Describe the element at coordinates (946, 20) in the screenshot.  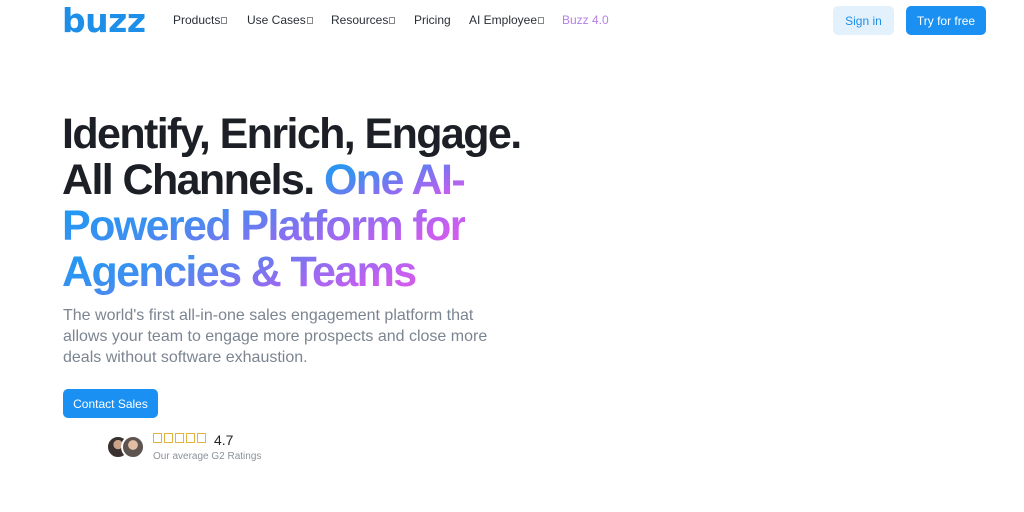
I see `try-for-free-button: Try for free` at that location.